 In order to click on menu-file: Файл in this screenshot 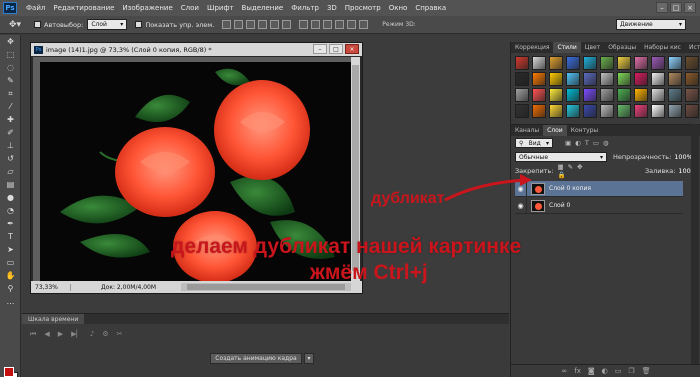, I will do `click(35, 8)`.